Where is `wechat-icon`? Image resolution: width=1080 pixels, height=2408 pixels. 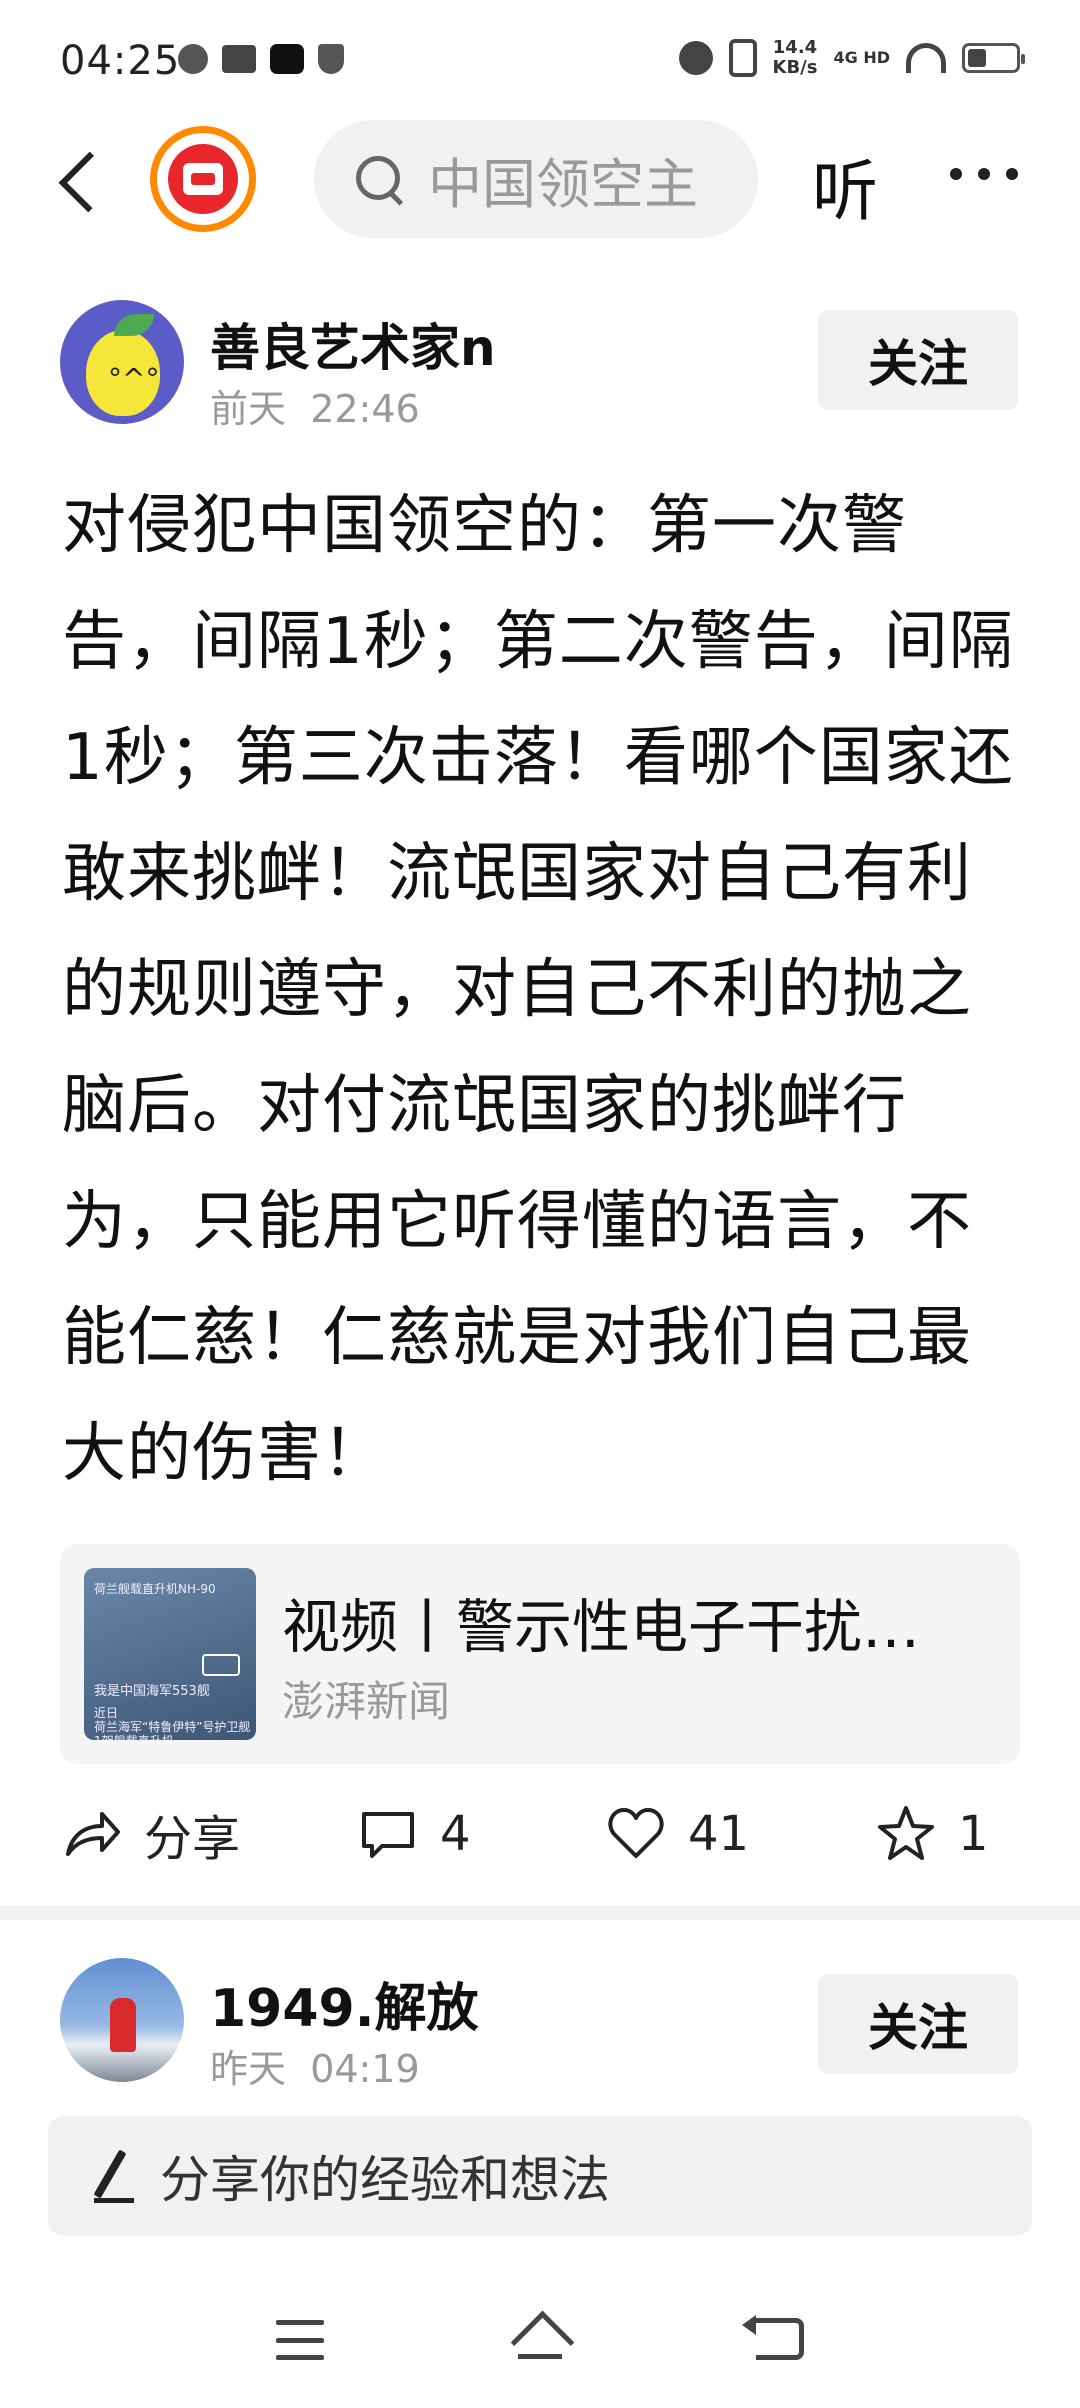
wechat-icon is located at coordinates (193, 59).